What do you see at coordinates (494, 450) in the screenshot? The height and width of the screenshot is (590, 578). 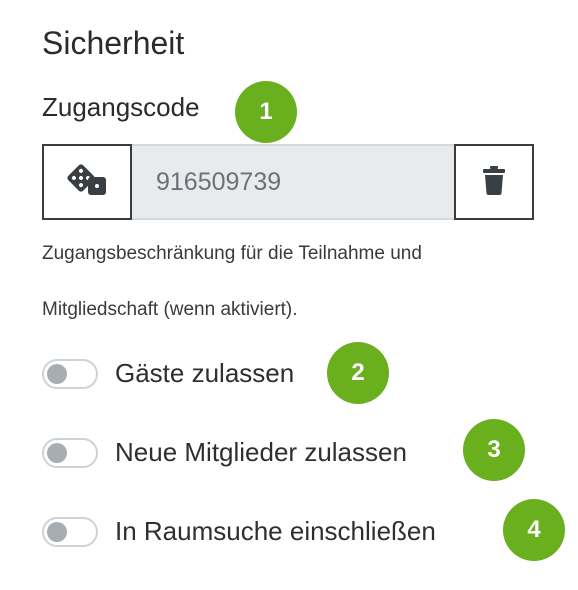 I see `step-badge-3: 3` at bounding box center [494, 450].